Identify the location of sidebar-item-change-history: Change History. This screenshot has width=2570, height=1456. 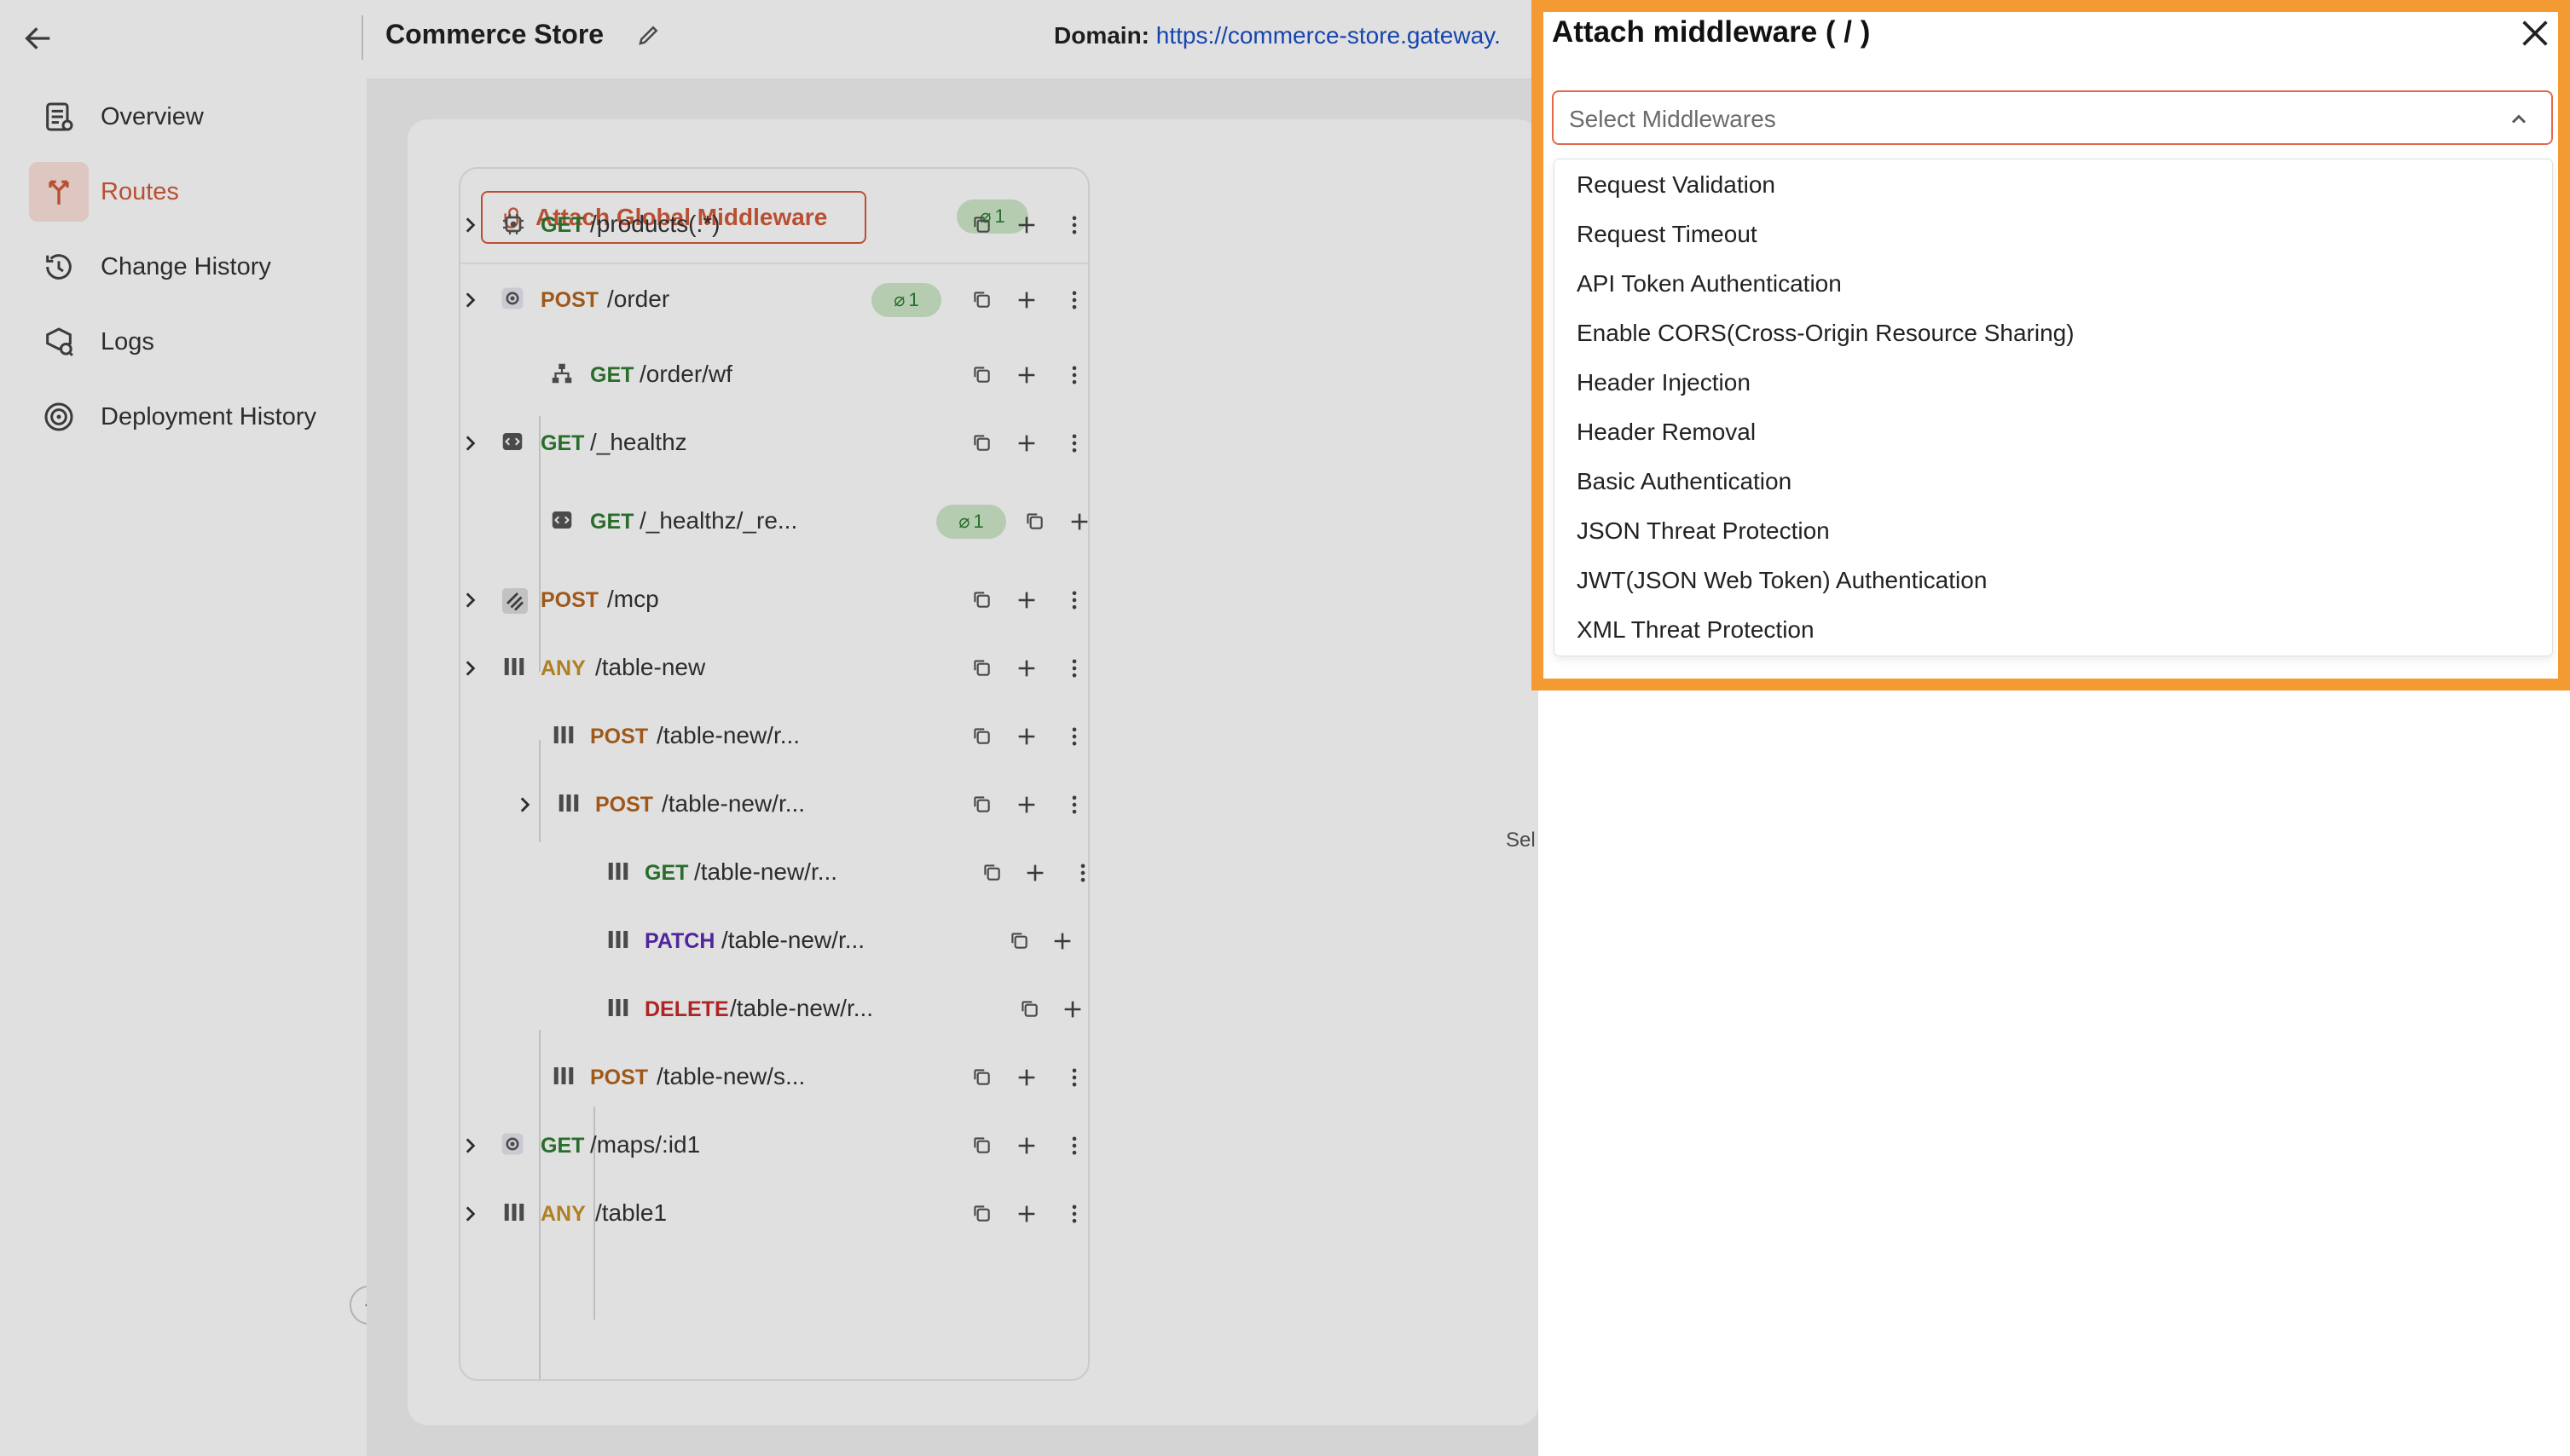
(191, 267).